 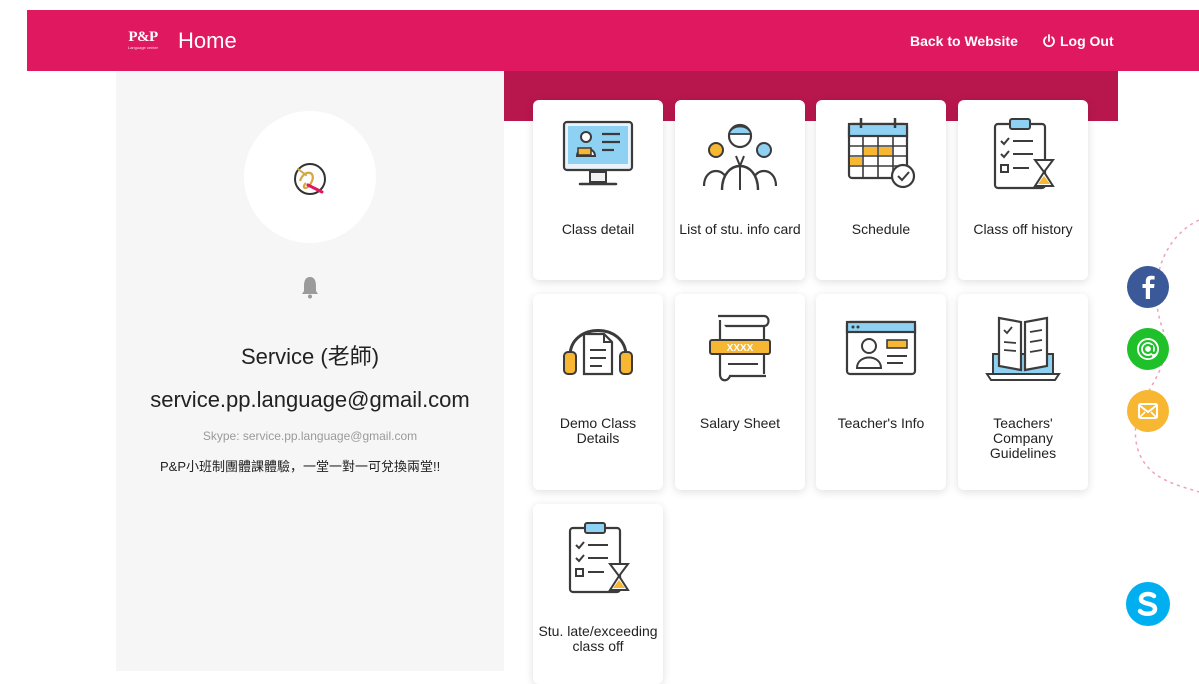 I want to click on brand-logo: P&P Language center, so click(x=143, y=42).